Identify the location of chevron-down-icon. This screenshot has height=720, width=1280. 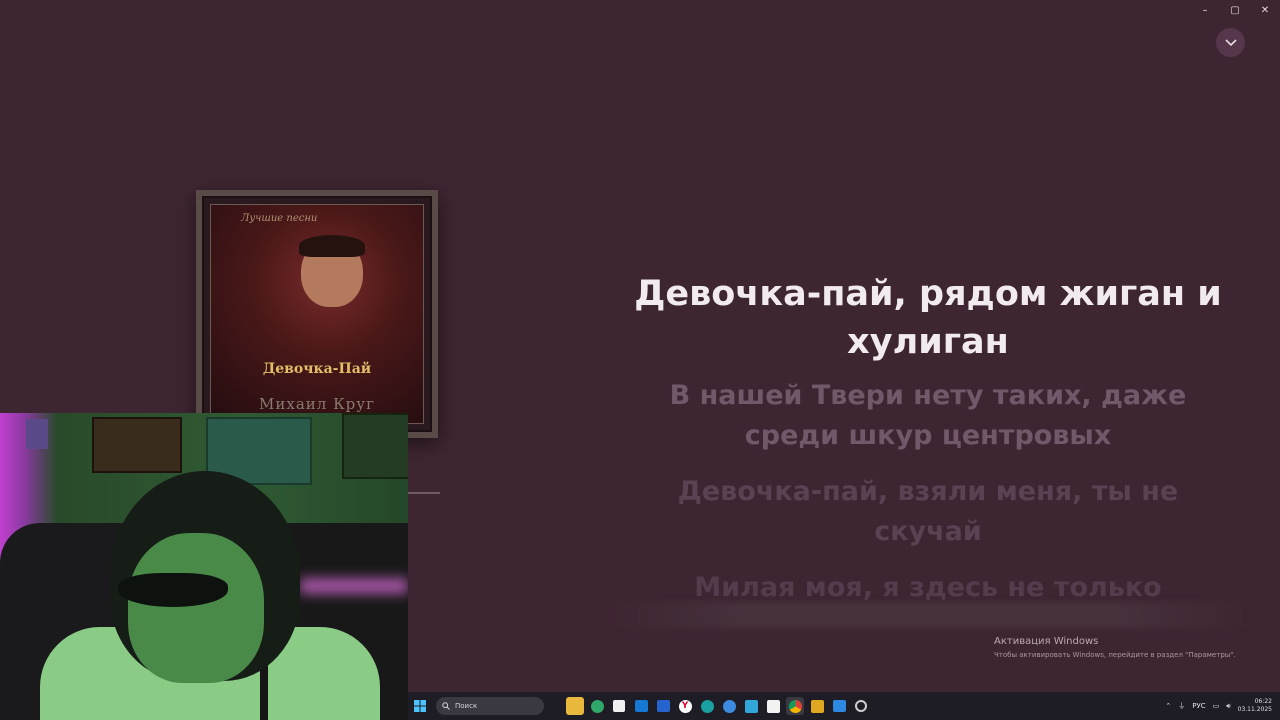
(1230, 42).